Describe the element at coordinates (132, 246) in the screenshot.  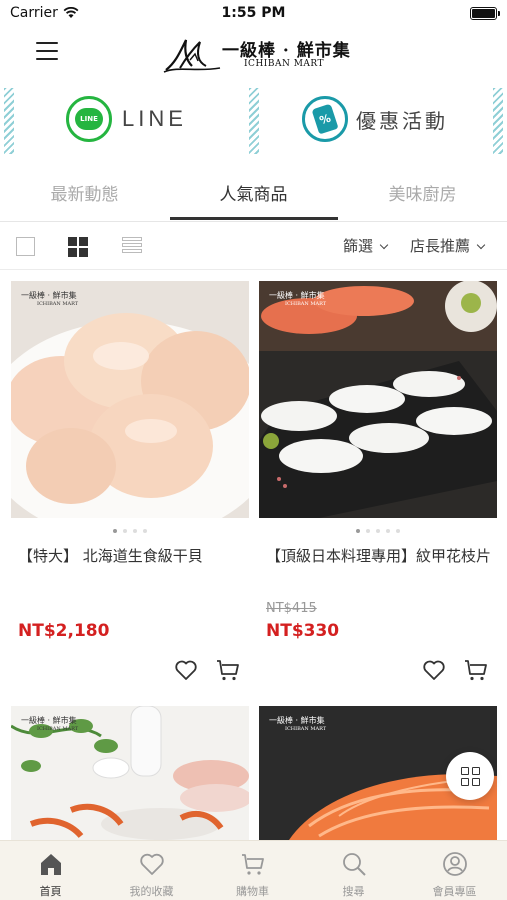
I see `list-view-icon` at that location.